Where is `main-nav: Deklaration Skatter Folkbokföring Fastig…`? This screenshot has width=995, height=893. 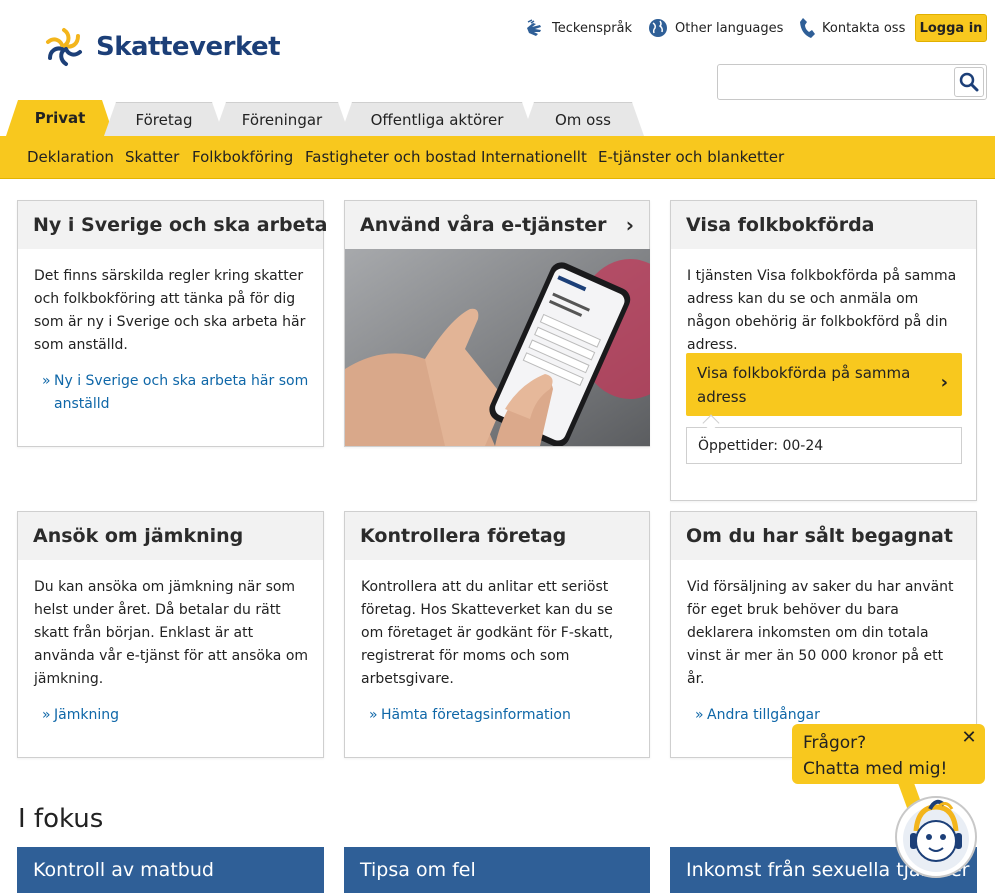 main-nav: Deklaration Skatter Folkbokföring Fastig… is located at coordinates (497, 157).